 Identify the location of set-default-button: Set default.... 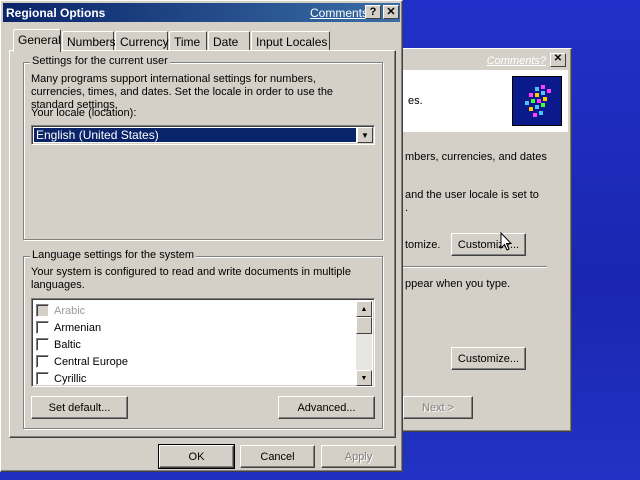
(79, 407).